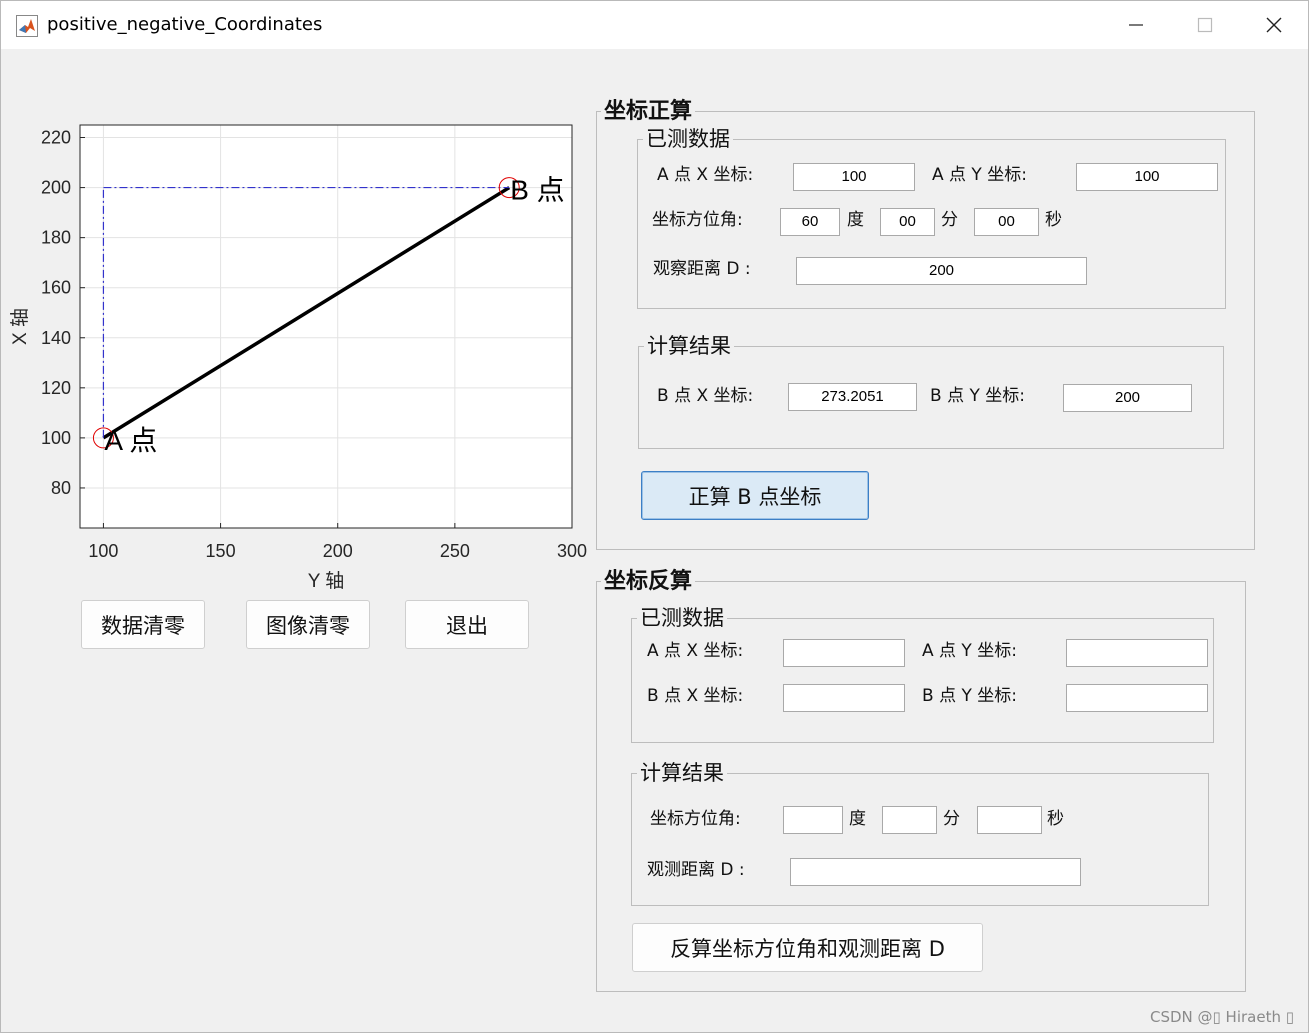 The height and width of the screenshot is (1033, 1309). What do you see at coordinates (922, 680) in the screenshot?
I see `inverse-measured-panel` at bounding box center [922, 680].